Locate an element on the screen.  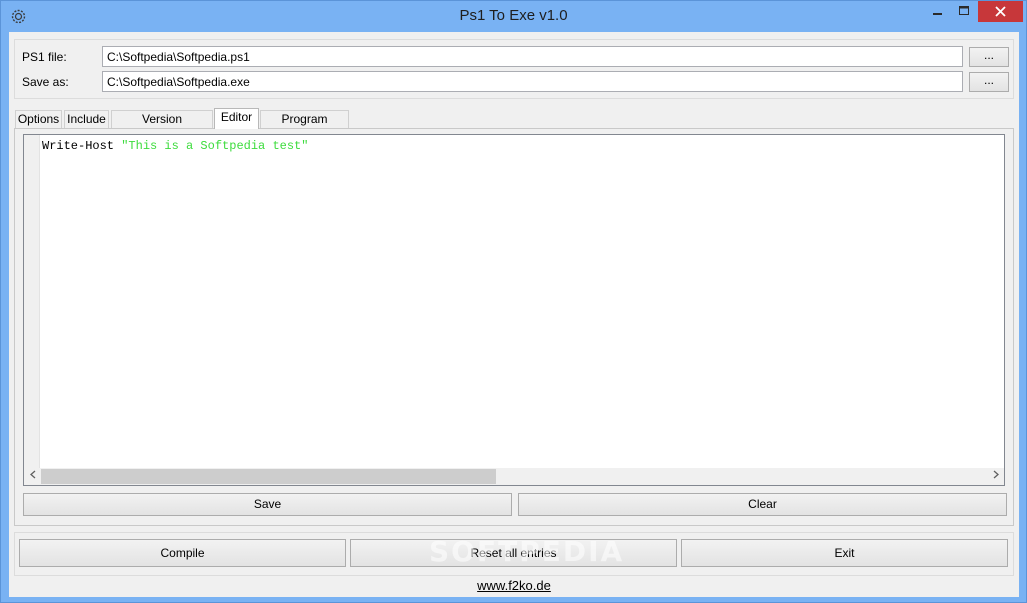
chevron-right-icon is located at coordinates (995, 476).